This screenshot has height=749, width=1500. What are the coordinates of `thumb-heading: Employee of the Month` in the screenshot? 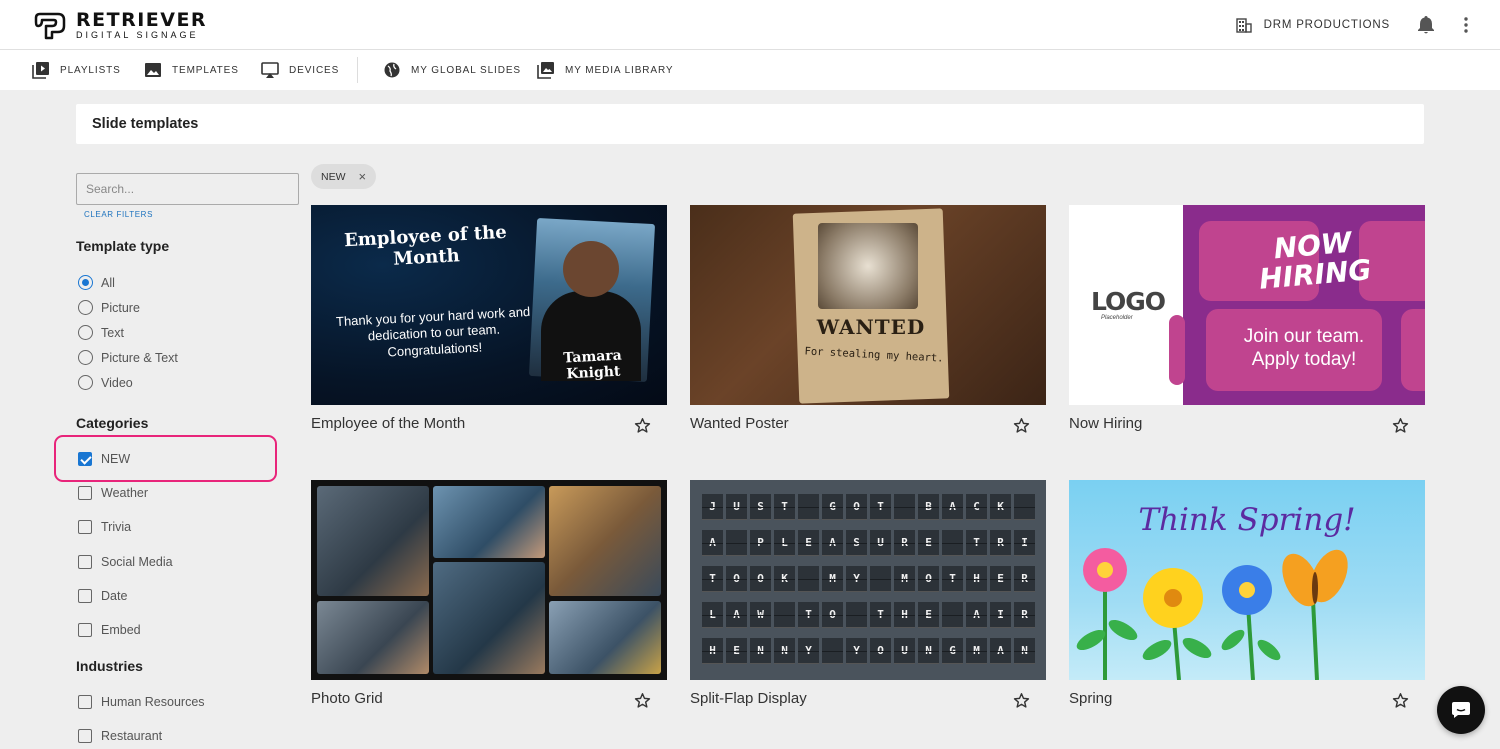 It's located at (425, 245).